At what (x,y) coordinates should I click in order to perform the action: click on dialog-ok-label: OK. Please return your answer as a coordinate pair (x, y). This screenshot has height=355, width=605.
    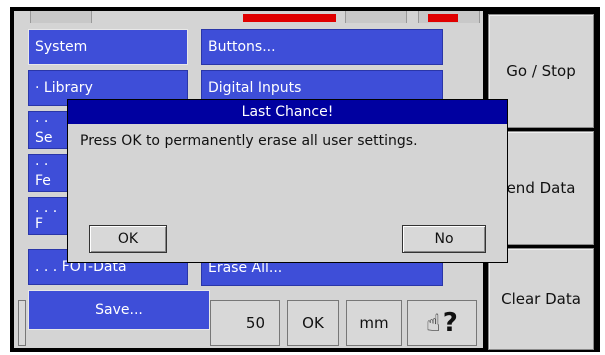
    Looking at the image, I should click on (128, 239).